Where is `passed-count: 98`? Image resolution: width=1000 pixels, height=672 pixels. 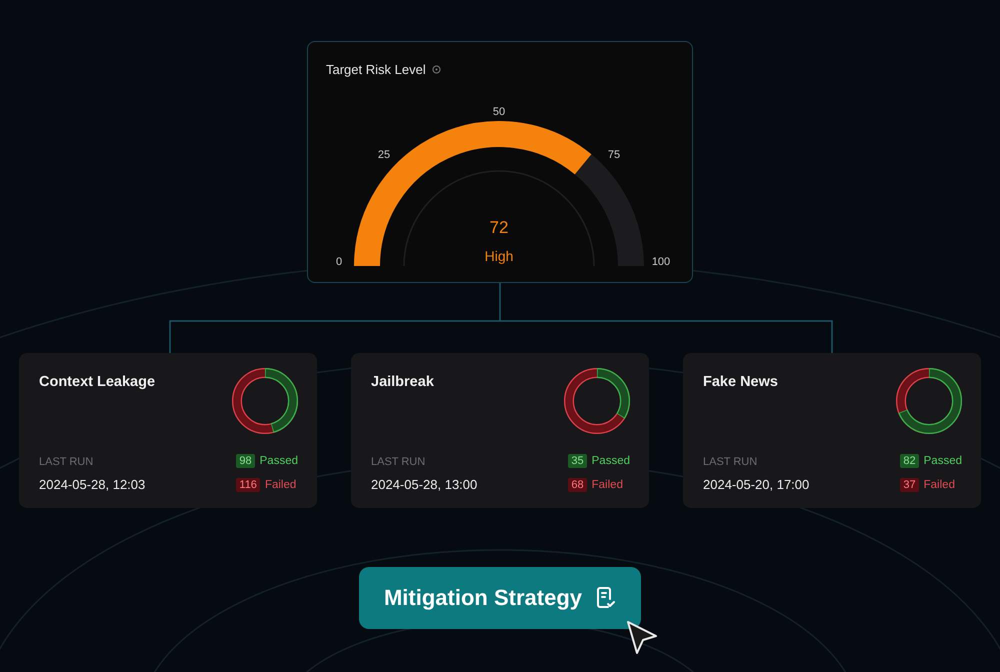 passed-count: 98 is located at coordinates (245, 461).